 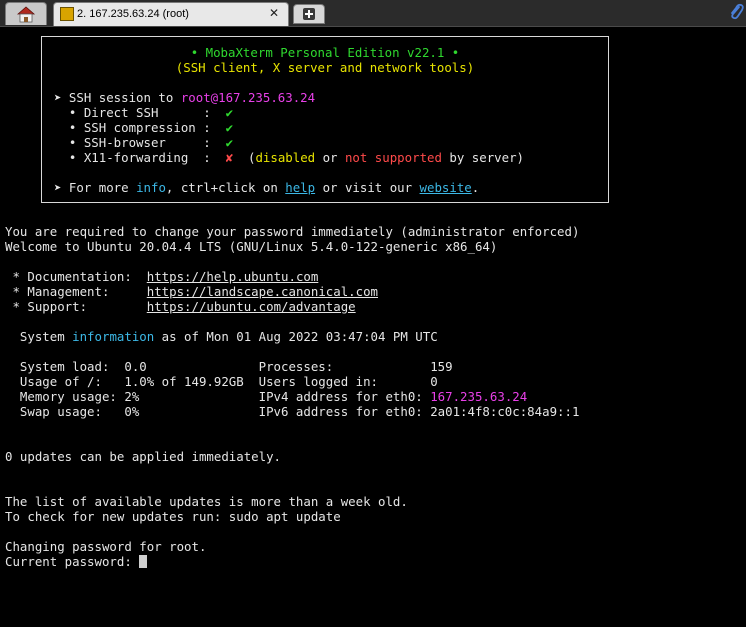 I want to click on documentation-line: * Documentation: https://help.ubuntu.com, so click(x=162, y=276).